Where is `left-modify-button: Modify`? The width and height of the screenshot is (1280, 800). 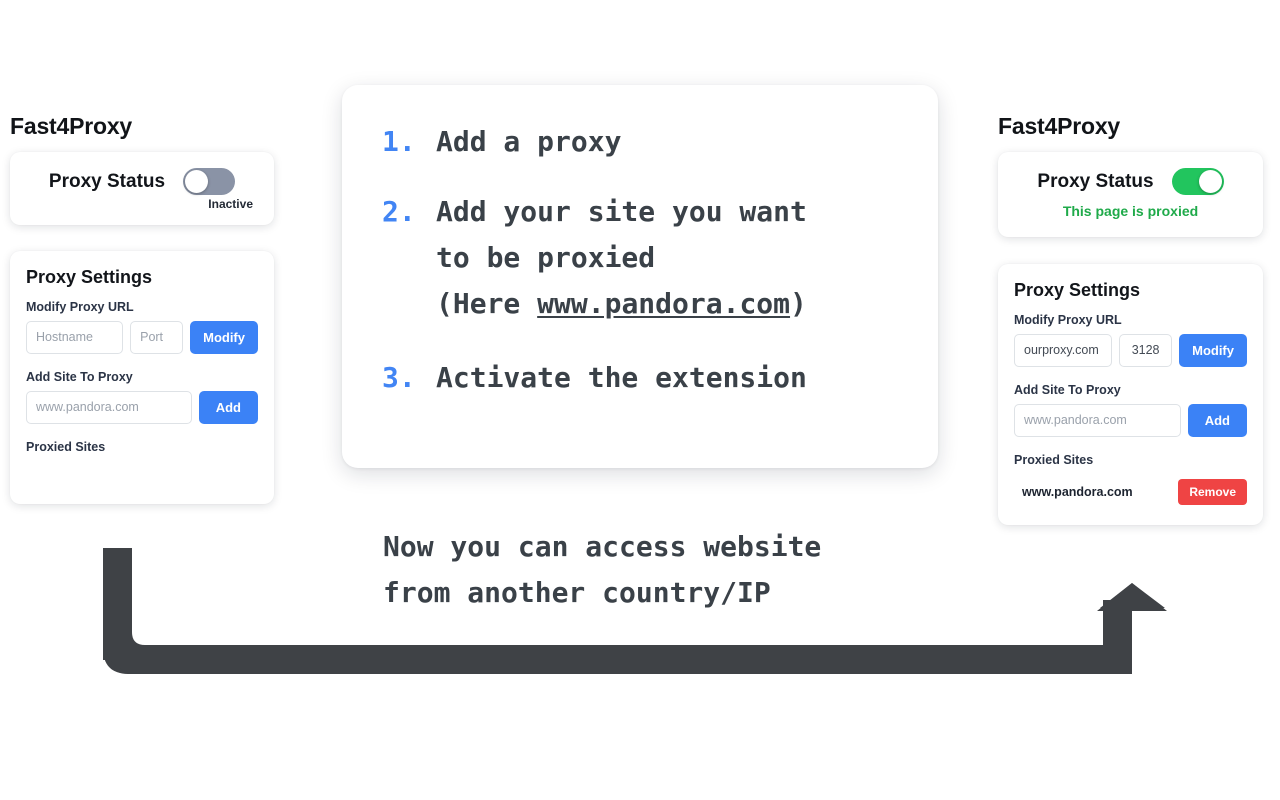
left-modify-button: Modify is located at coordinates (224, 337).